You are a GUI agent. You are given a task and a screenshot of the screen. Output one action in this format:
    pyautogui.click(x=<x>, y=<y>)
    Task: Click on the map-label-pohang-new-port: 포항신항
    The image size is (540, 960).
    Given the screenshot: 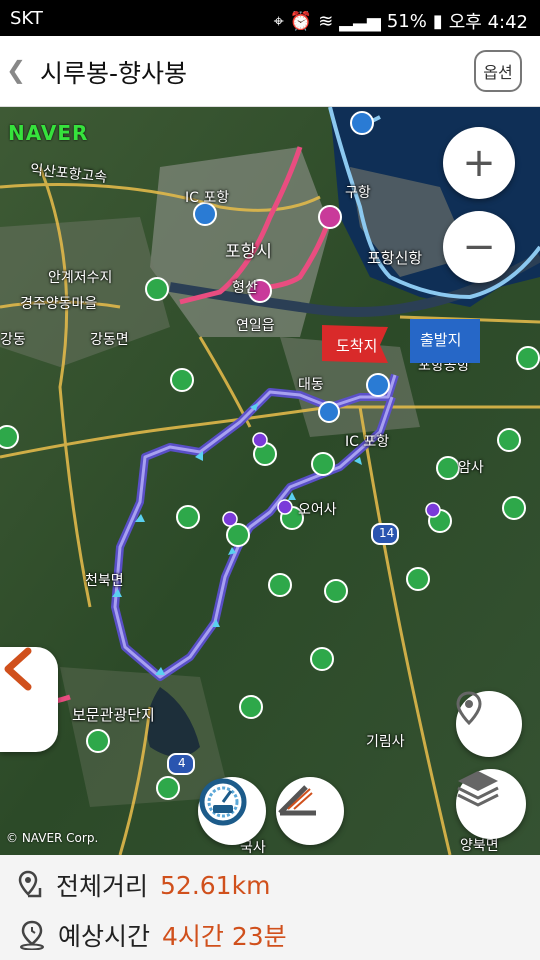 What is the action you would take?
    pyautogui.click(x=395, y=258)
    